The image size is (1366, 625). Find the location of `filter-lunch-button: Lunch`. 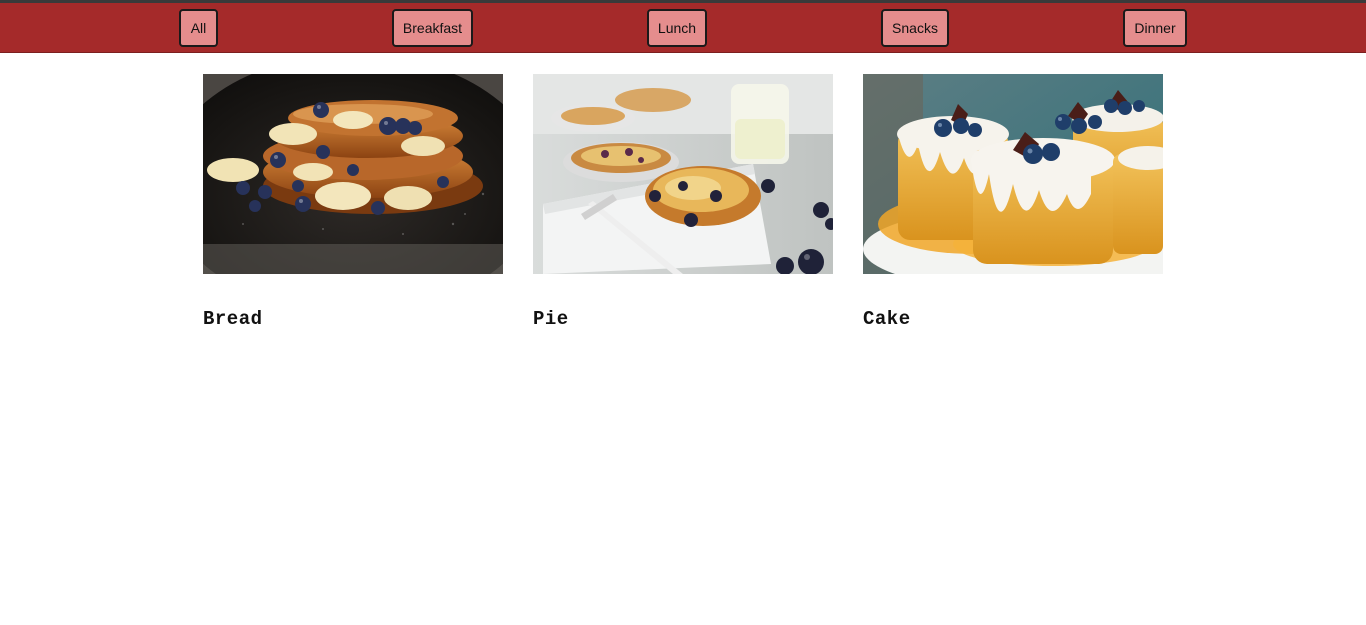

filter-lunch-button: Lunch is located at coordinates (677, 28).